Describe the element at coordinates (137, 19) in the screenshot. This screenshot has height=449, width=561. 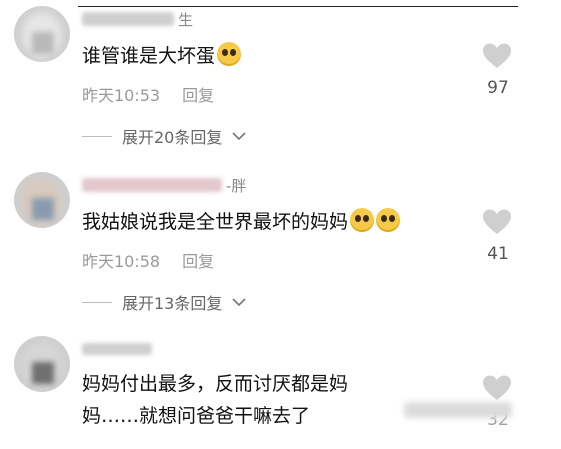
I see `username: 生` at that location.